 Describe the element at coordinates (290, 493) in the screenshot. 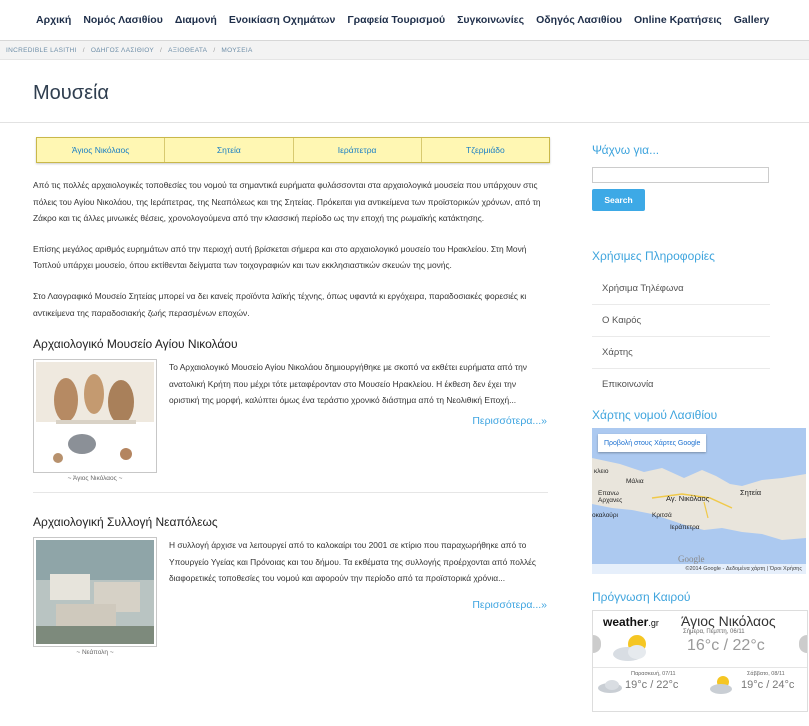

I see `section-divider` at that location.